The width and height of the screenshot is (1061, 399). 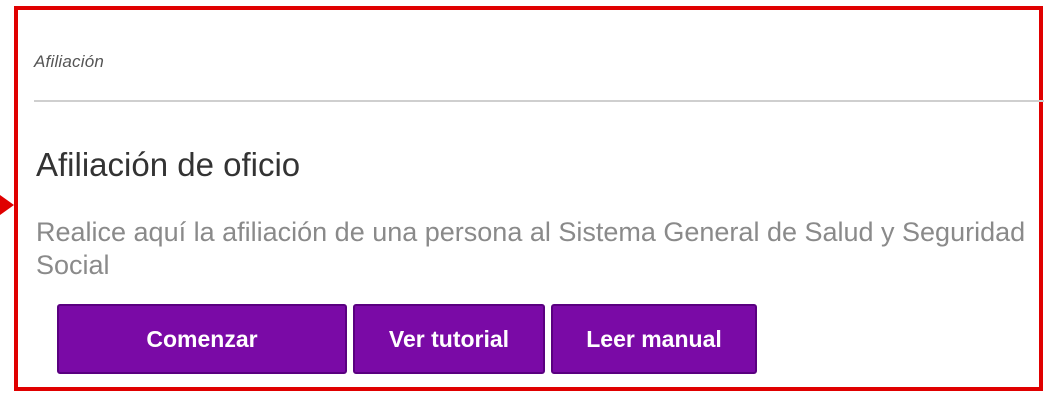 I want to click on arrow-right-icon, so click(x=7, y=205).